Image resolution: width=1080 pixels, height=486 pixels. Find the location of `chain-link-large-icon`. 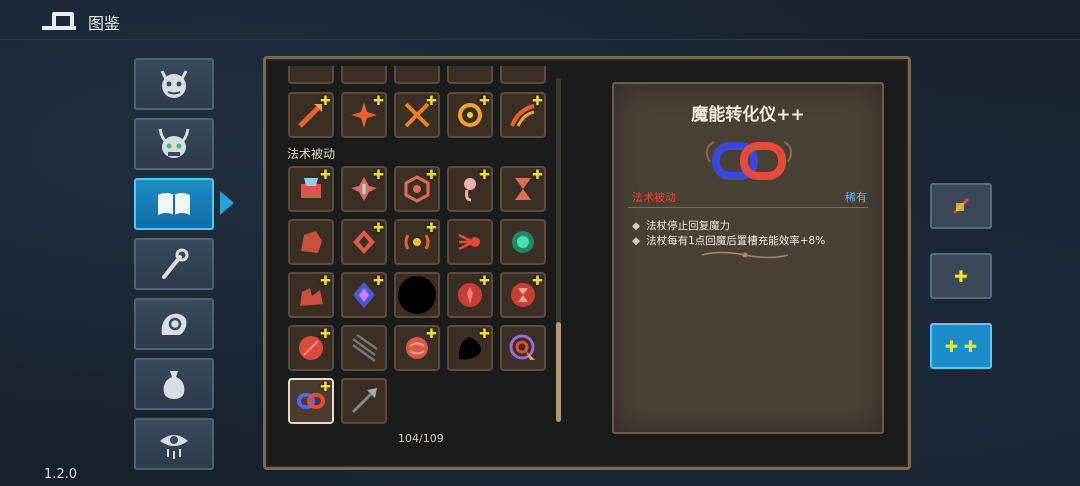

chain-link-large-icon is located at coordinates (749, 160).